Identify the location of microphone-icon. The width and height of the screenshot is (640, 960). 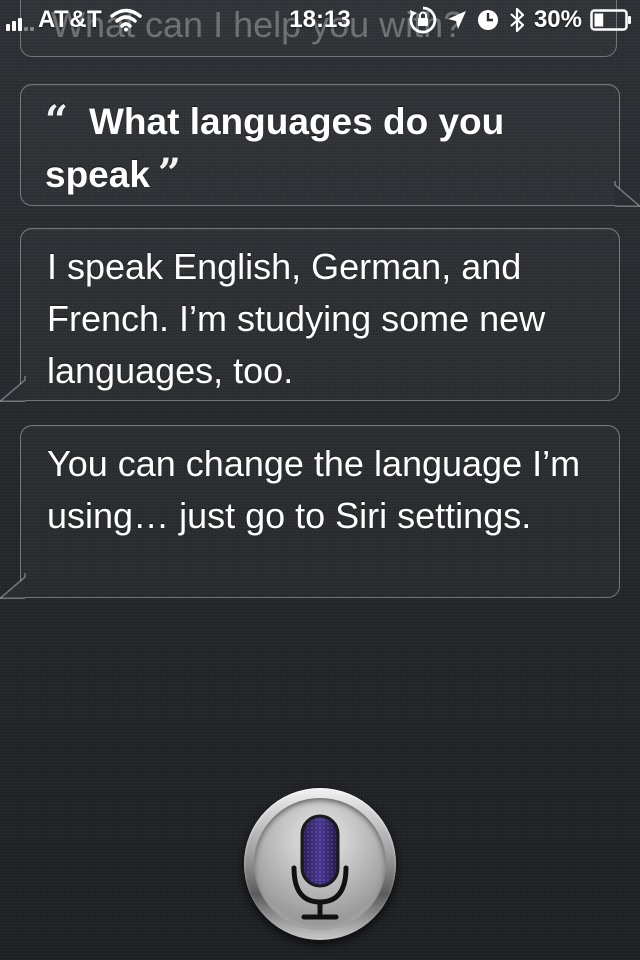
(320, 867).